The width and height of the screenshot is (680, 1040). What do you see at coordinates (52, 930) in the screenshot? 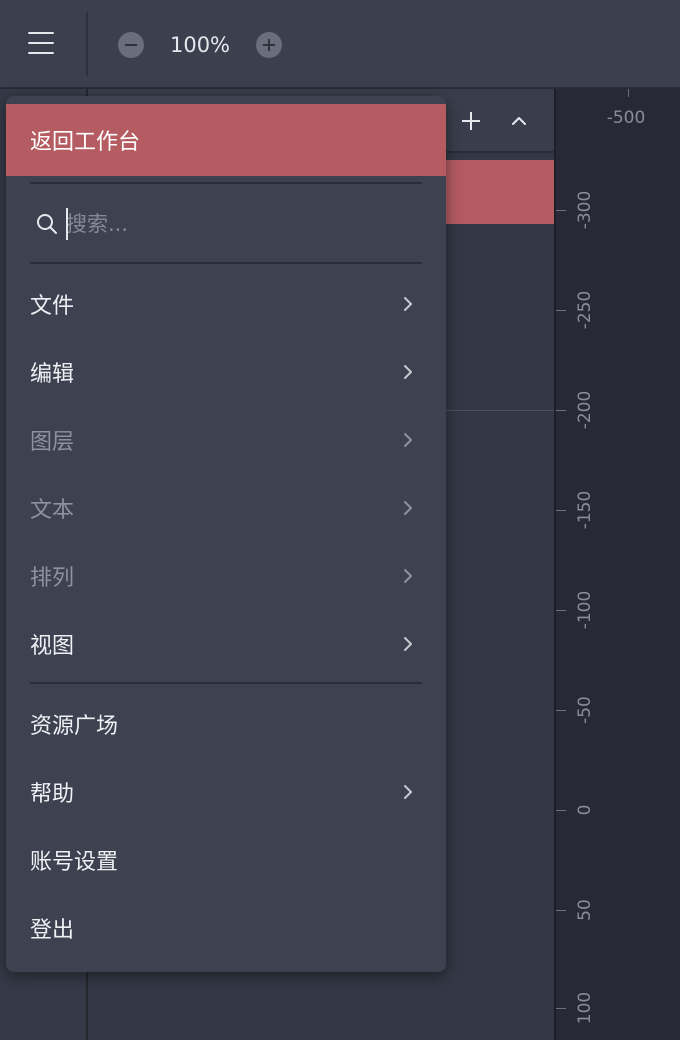
I see `menu-item-label: 登出` at bounding box center [52, 930].